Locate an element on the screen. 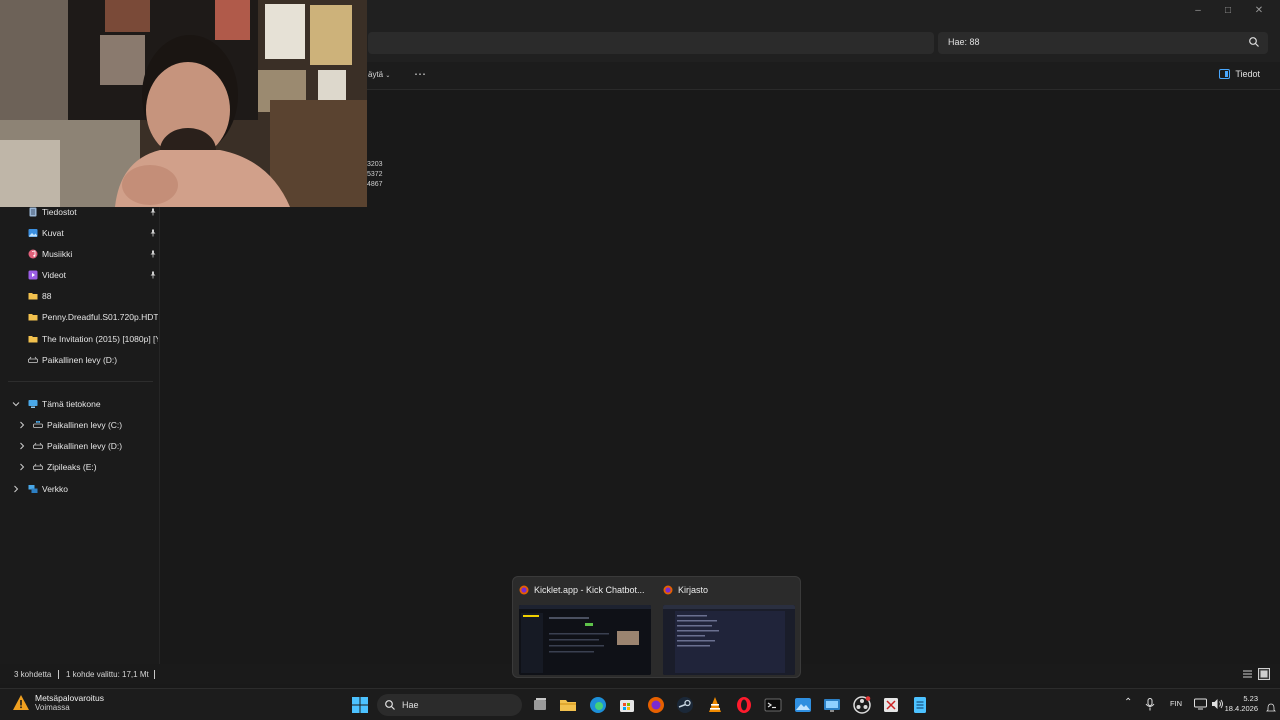  chevron-down-icon: ⌄ is located at coordinates (388, 76).